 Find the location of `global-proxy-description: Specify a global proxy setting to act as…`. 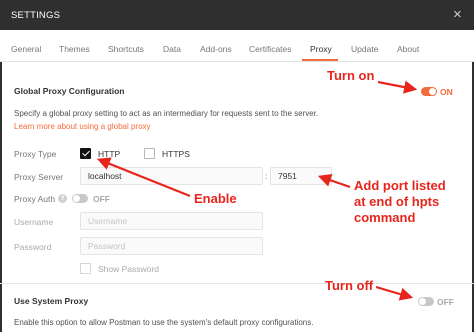

global-proxy-description: Specify a global proxy setting to act as… is located at coordinates (166, 113).